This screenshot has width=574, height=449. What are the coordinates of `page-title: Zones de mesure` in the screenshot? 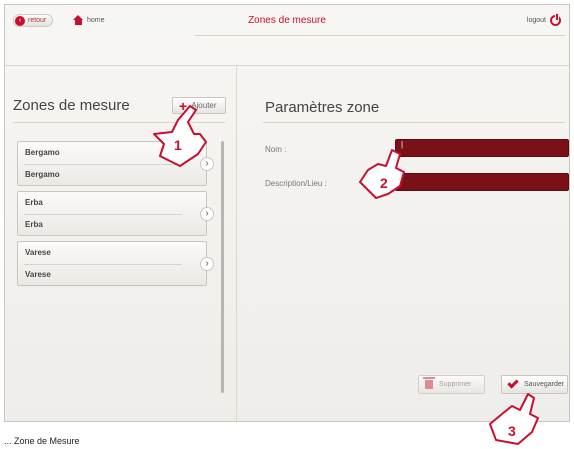 It's located at (287, 20).